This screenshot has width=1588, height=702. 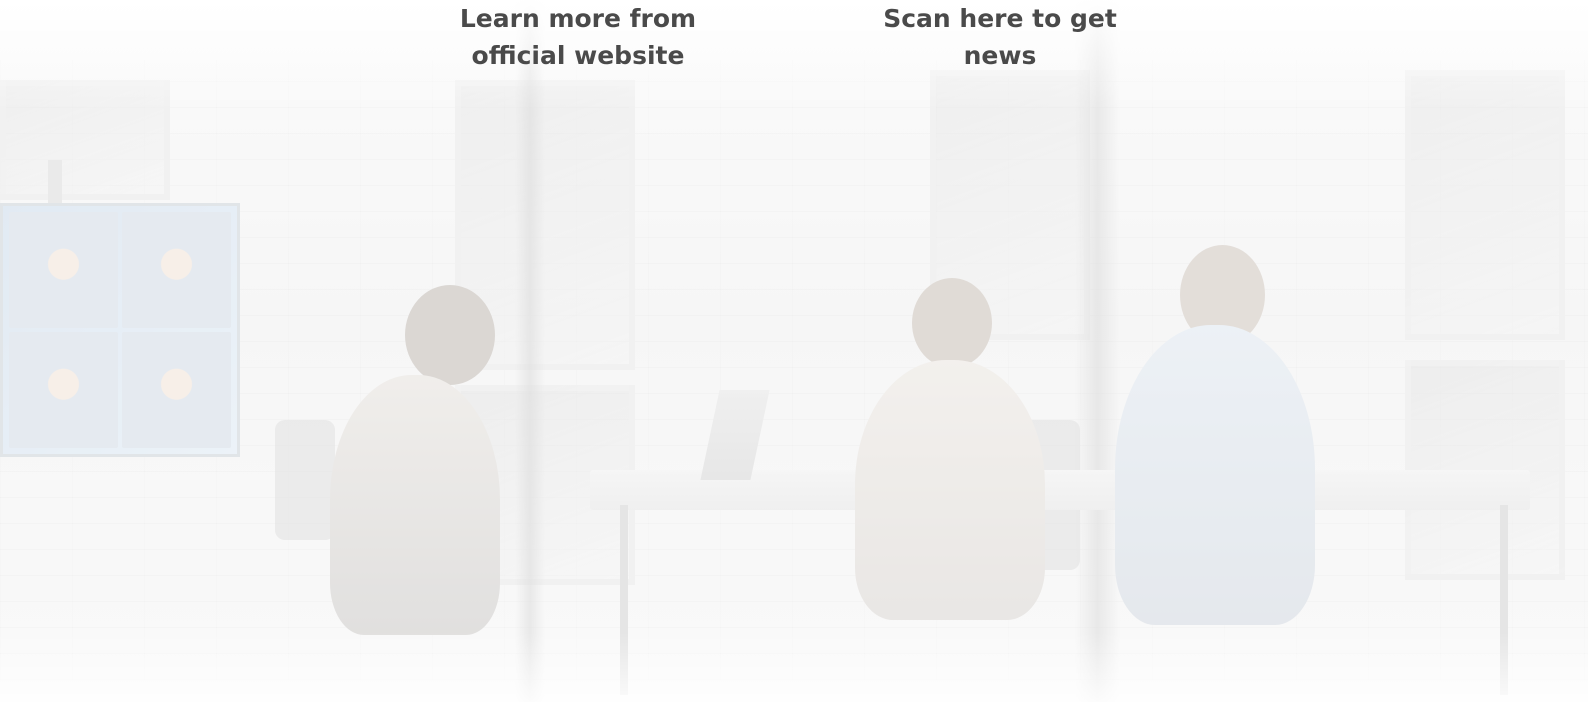 What do you see at coordinates (578, 37) in the screenshot?
I see `official-website-caption: Learn more from official website` at bounding box center [578, 37].